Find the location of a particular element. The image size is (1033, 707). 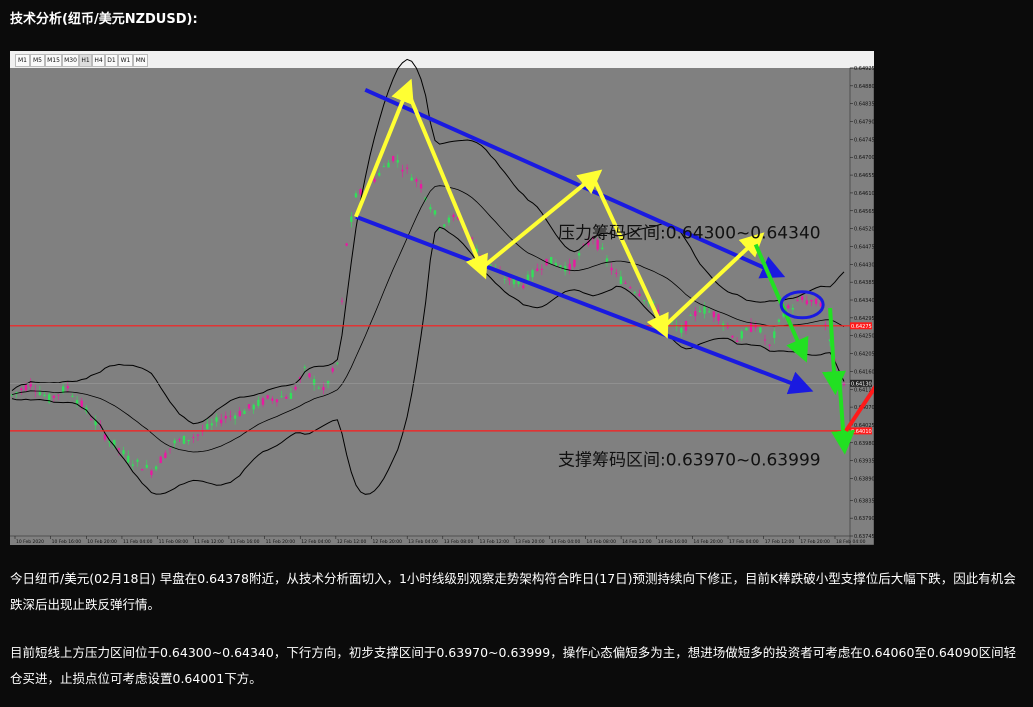

resistance-annotation: 压力筹码区间:0.64300~0.64340 is located at coordinates (689, 234).